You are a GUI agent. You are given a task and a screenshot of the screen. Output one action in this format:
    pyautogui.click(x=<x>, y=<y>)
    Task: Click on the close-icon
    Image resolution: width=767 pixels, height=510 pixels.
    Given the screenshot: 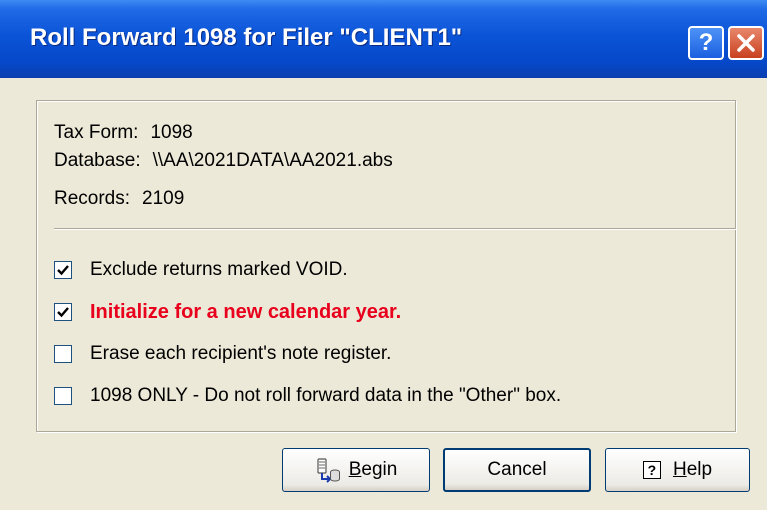 What is the action you would take?
    pyautogui.click(x=746, y=43)
    